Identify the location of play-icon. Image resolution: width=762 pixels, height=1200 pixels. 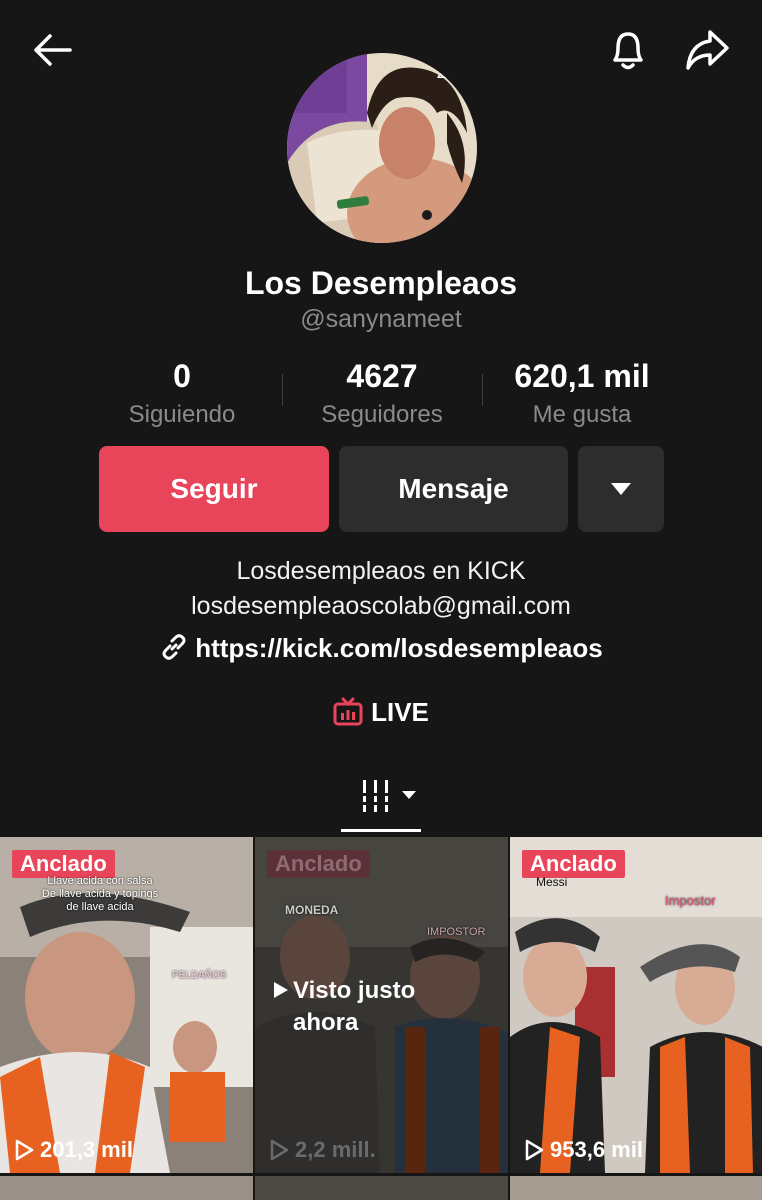
(281, 990).